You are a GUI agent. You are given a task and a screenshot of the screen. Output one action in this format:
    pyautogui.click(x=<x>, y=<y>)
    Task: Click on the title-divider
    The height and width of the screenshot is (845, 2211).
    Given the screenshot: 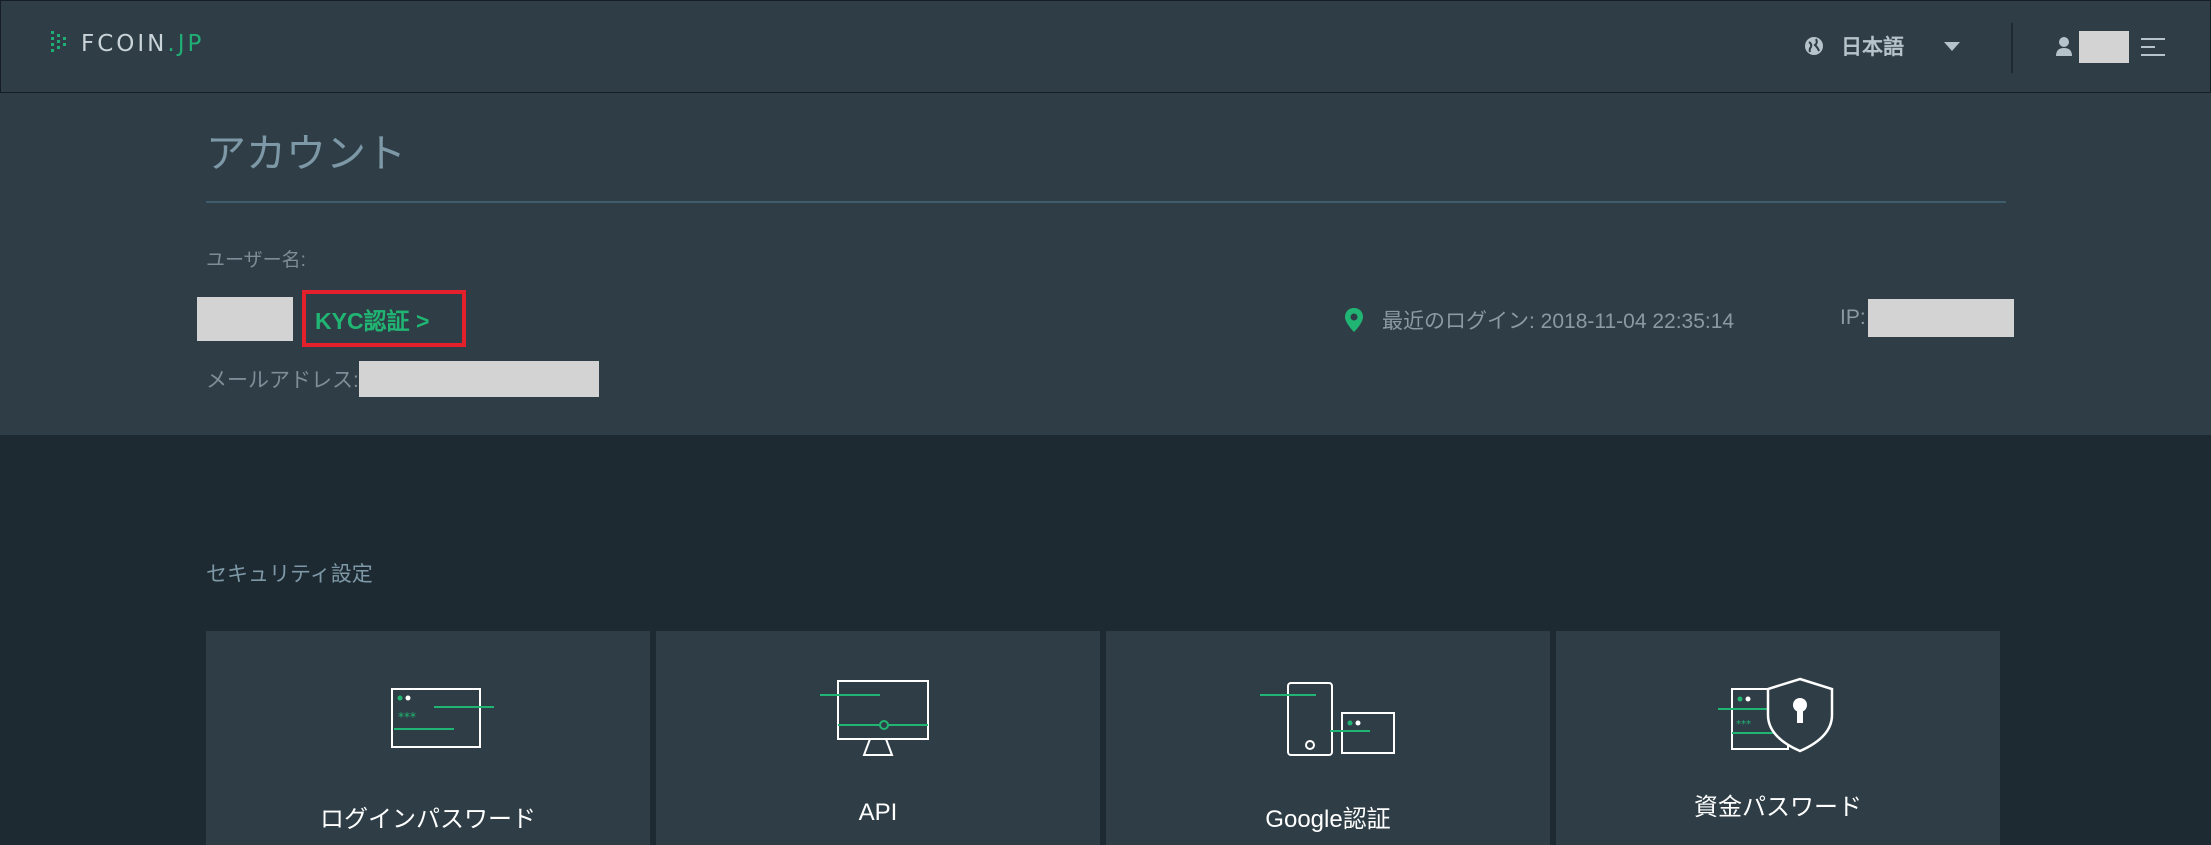 What is the action you would take?
    pyautogui.click(x=1106, y=202)
    